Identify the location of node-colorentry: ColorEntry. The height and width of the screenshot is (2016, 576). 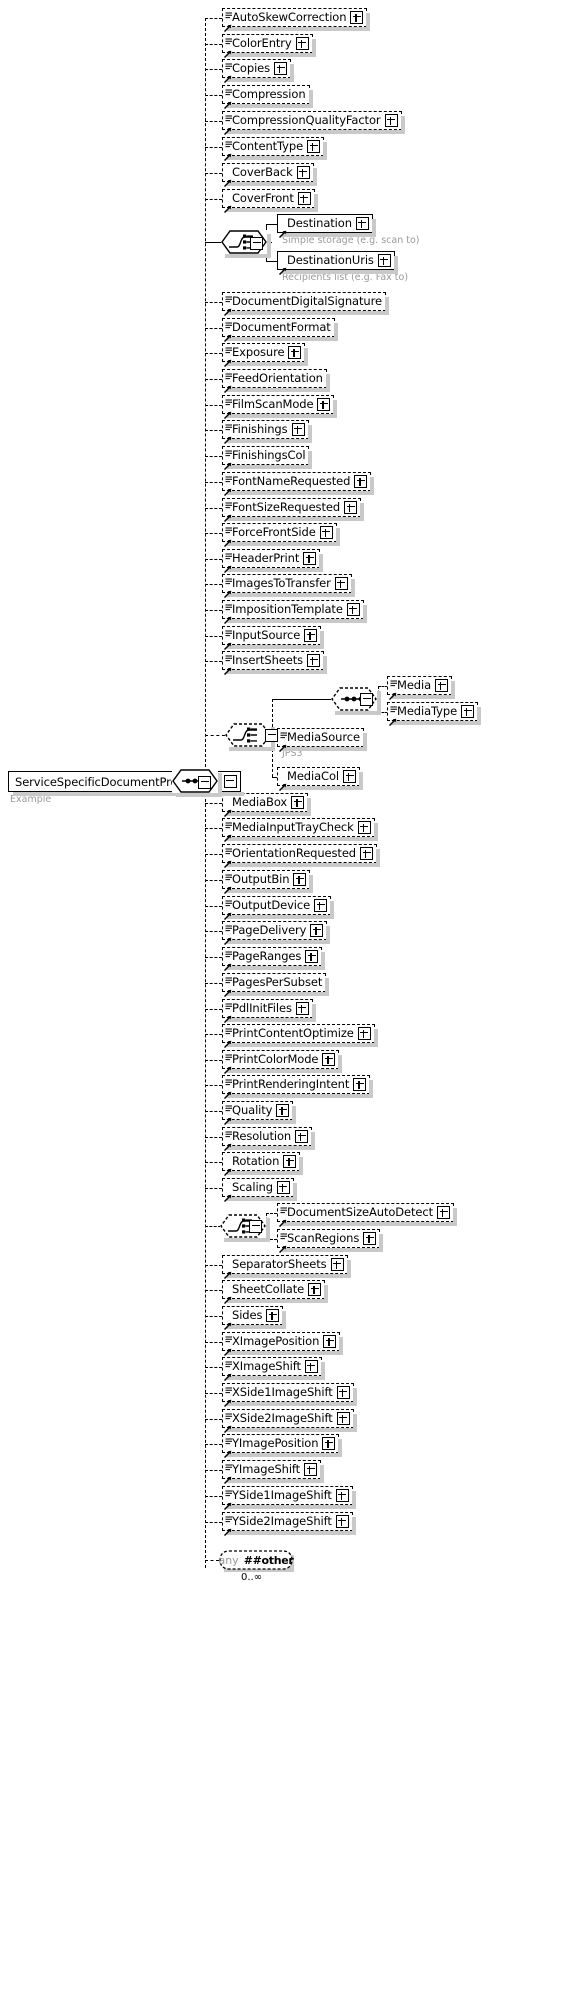
(269, 46).